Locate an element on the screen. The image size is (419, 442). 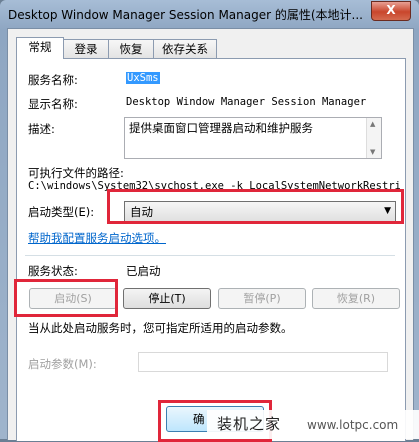
start-params-label: 启动参数(M): is located at coordinates (62, 364).